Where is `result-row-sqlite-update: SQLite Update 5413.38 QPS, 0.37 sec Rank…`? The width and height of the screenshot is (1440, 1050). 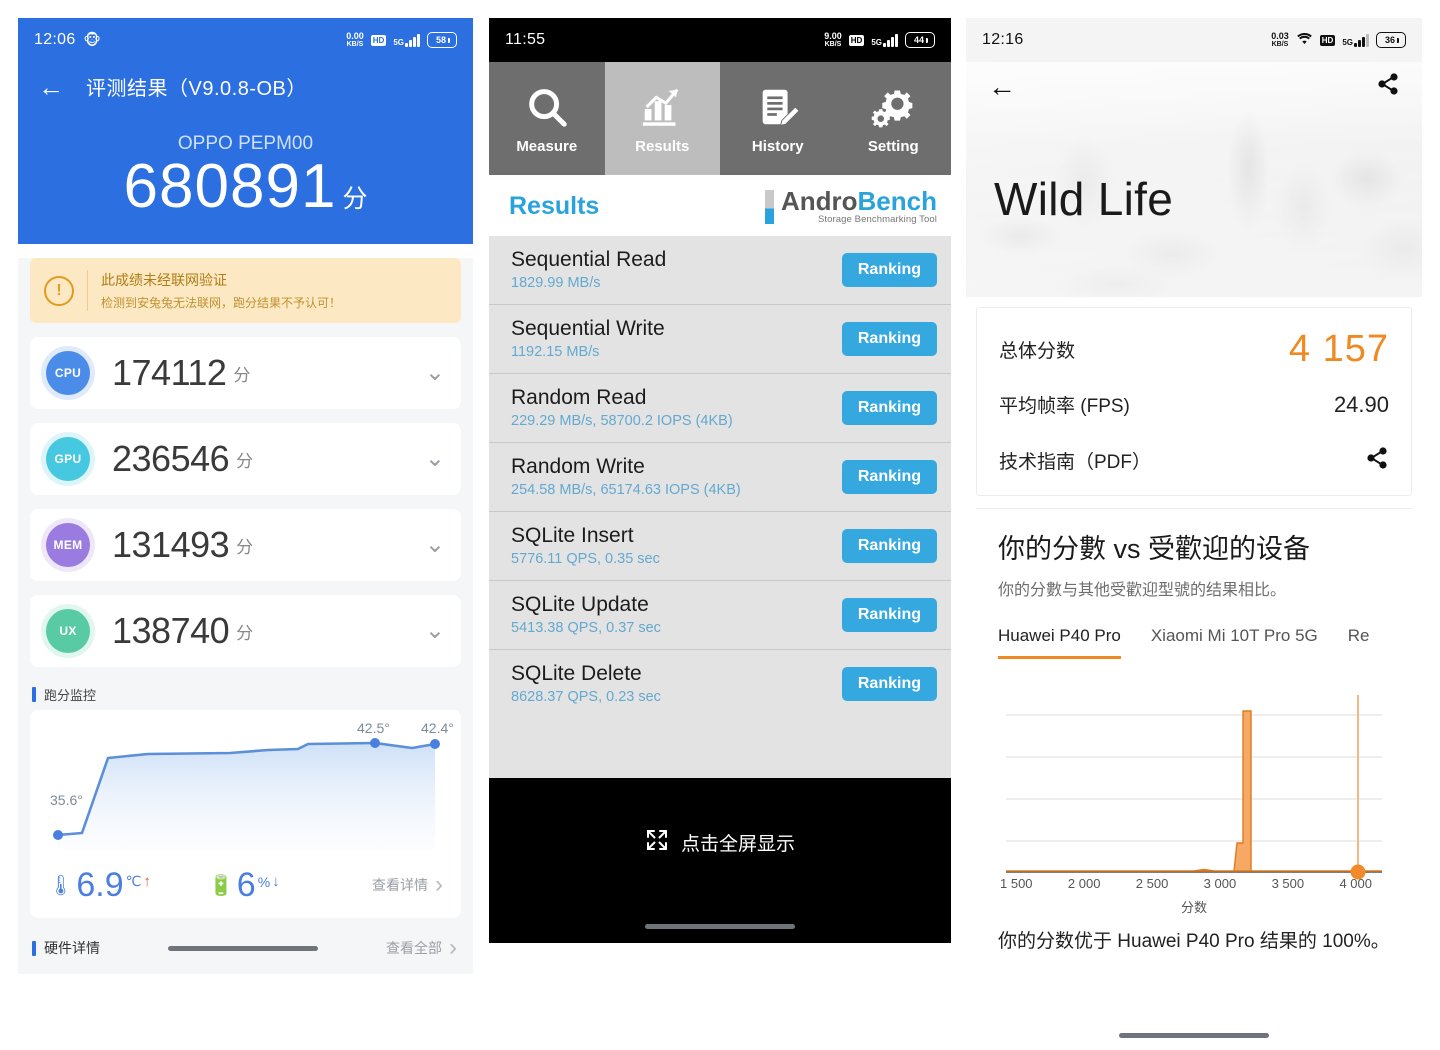 result-row-sqlite-update: SQLite Update 5413.38 QPS, 0.37 sec Rank… is located at coordinates (720, 615).